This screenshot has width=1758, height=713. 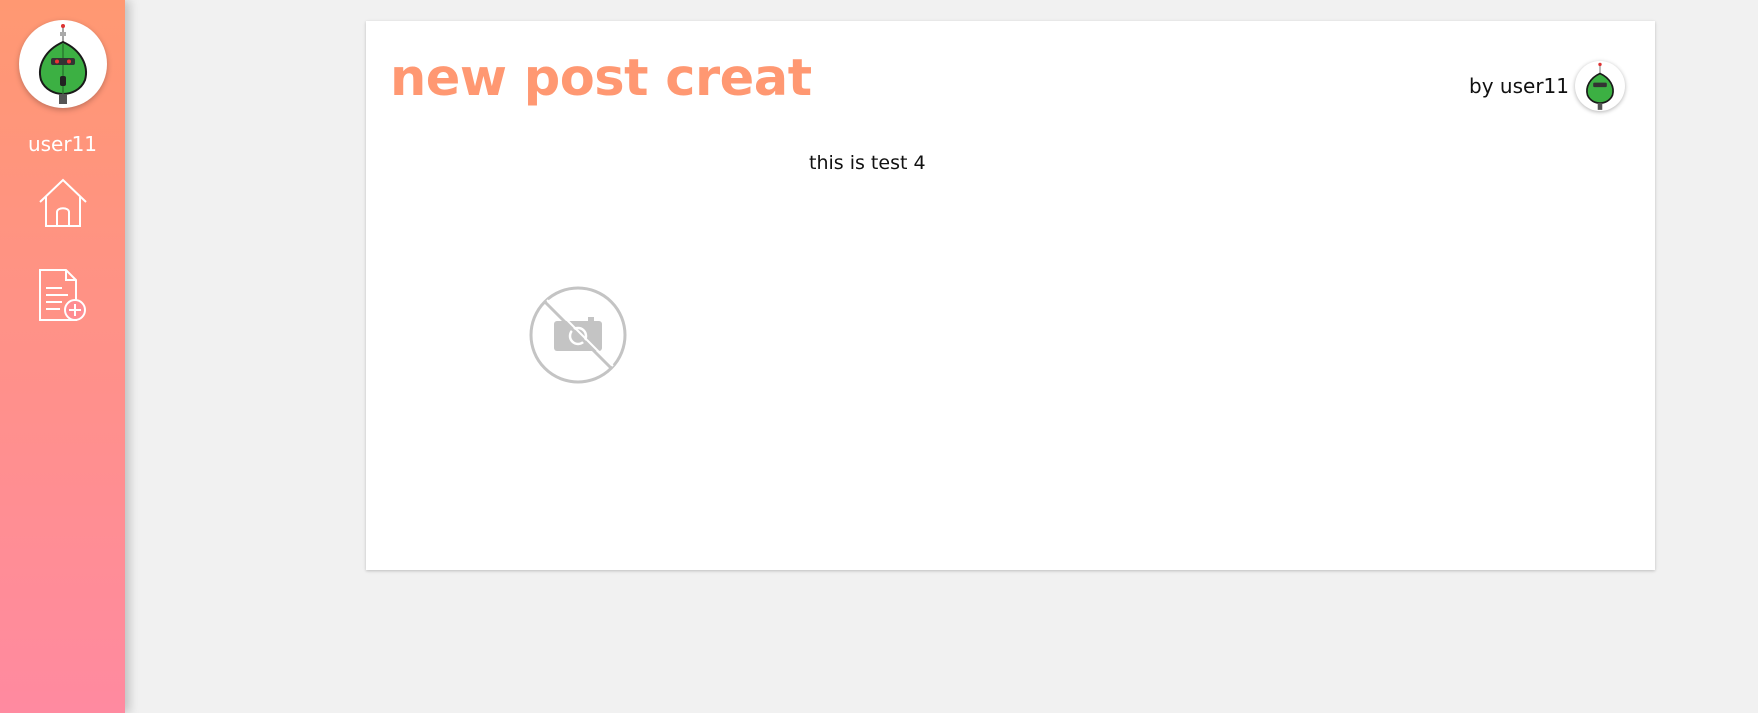 I want to click on new-document-icon, so click(x=62, y=295).